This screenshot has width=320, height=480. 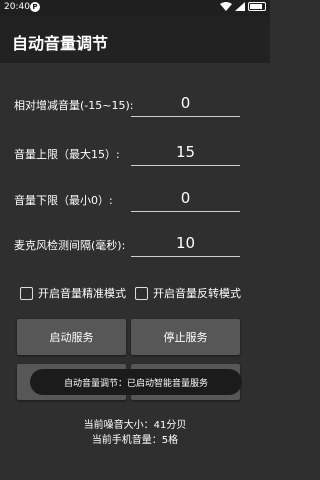 I want to click on volume-min-input: 0, so click(x=185, y=198).